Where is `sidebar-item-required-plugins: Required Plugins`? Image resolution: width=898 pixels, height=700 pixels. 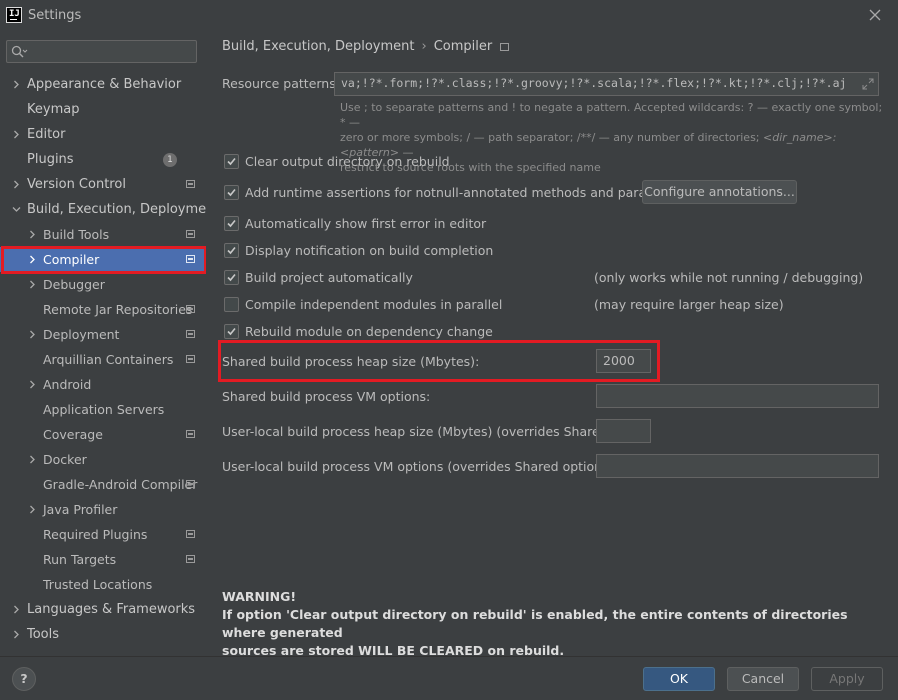 sidebar-item-required-plugins: Required Plugins is located at coordinates (103, 534).